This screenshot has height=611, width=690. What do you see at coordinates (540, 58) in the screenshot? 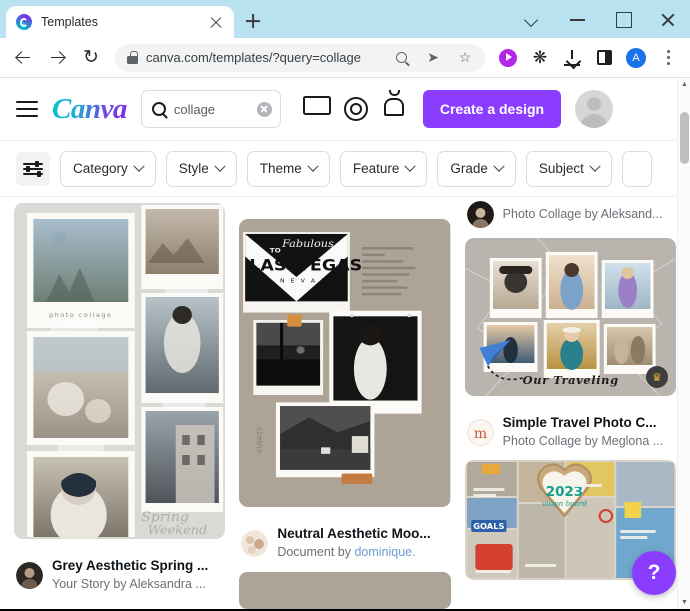
I see `puzzle-extensions-icon: ❋` at bounding box center [540, 58].